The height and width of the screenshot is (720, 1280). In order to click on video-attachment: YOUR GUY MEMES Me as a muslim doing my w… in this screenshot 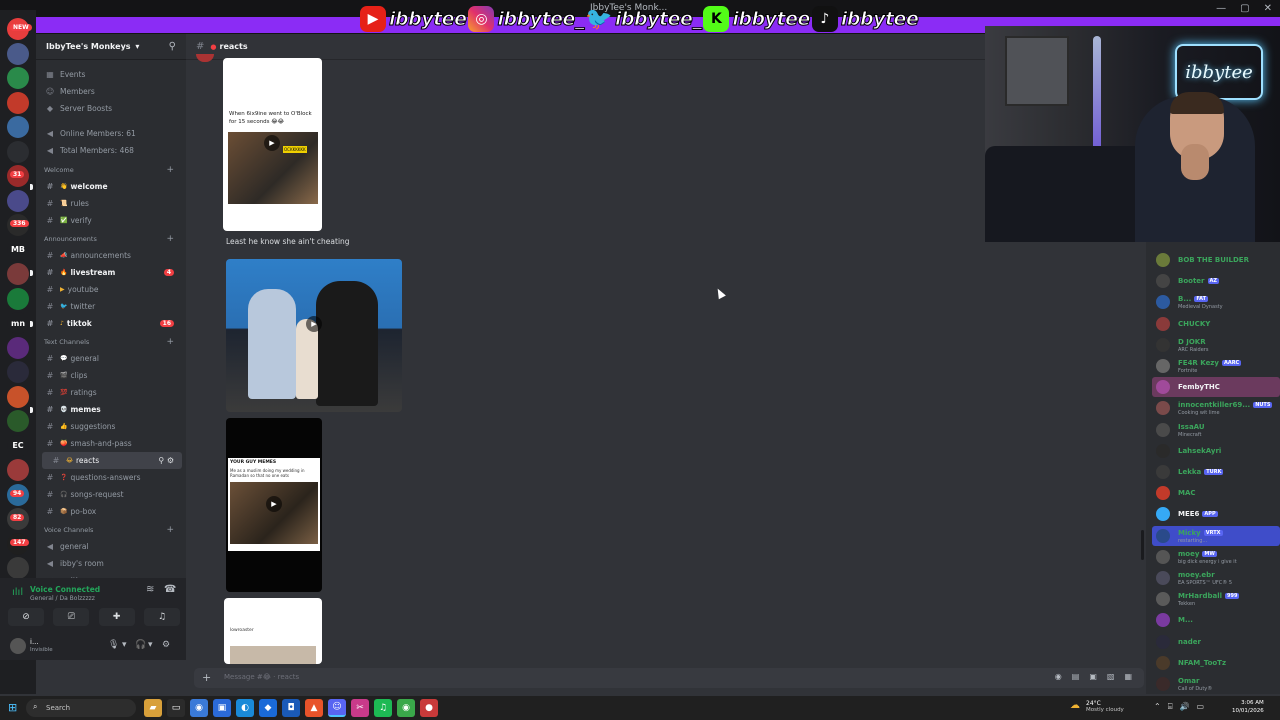, I will do `click(274, 505)`.